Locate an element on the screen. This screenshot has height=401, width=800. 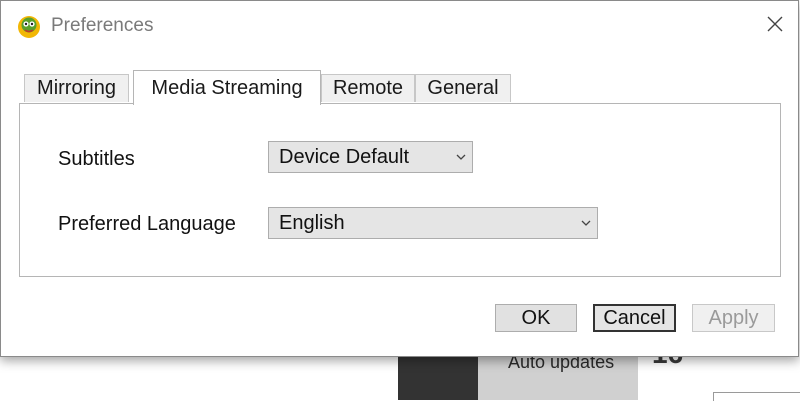
apply-button: Apply is located at coordinates (733, 318).